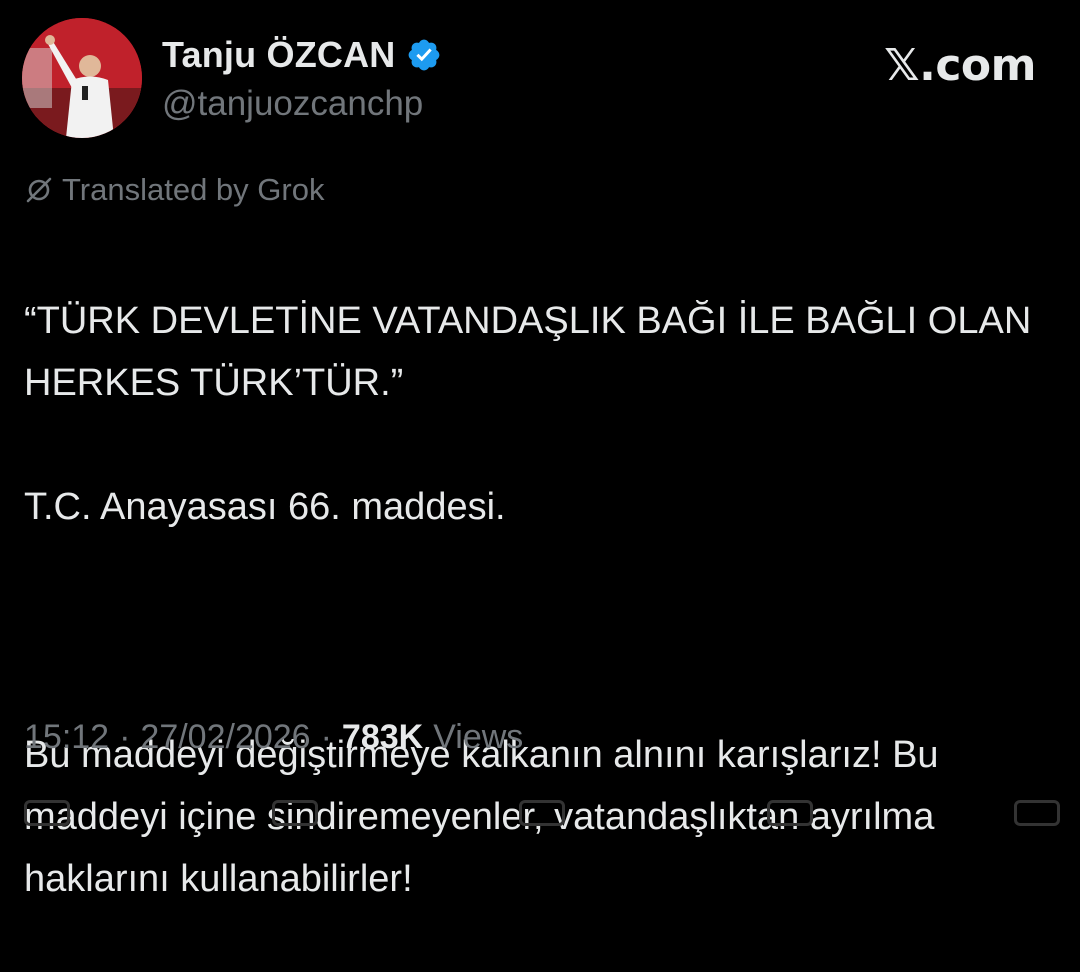 The image size is (1080, 972). I want to click on translation-notice: Translated by Grok, so click(174, 190).